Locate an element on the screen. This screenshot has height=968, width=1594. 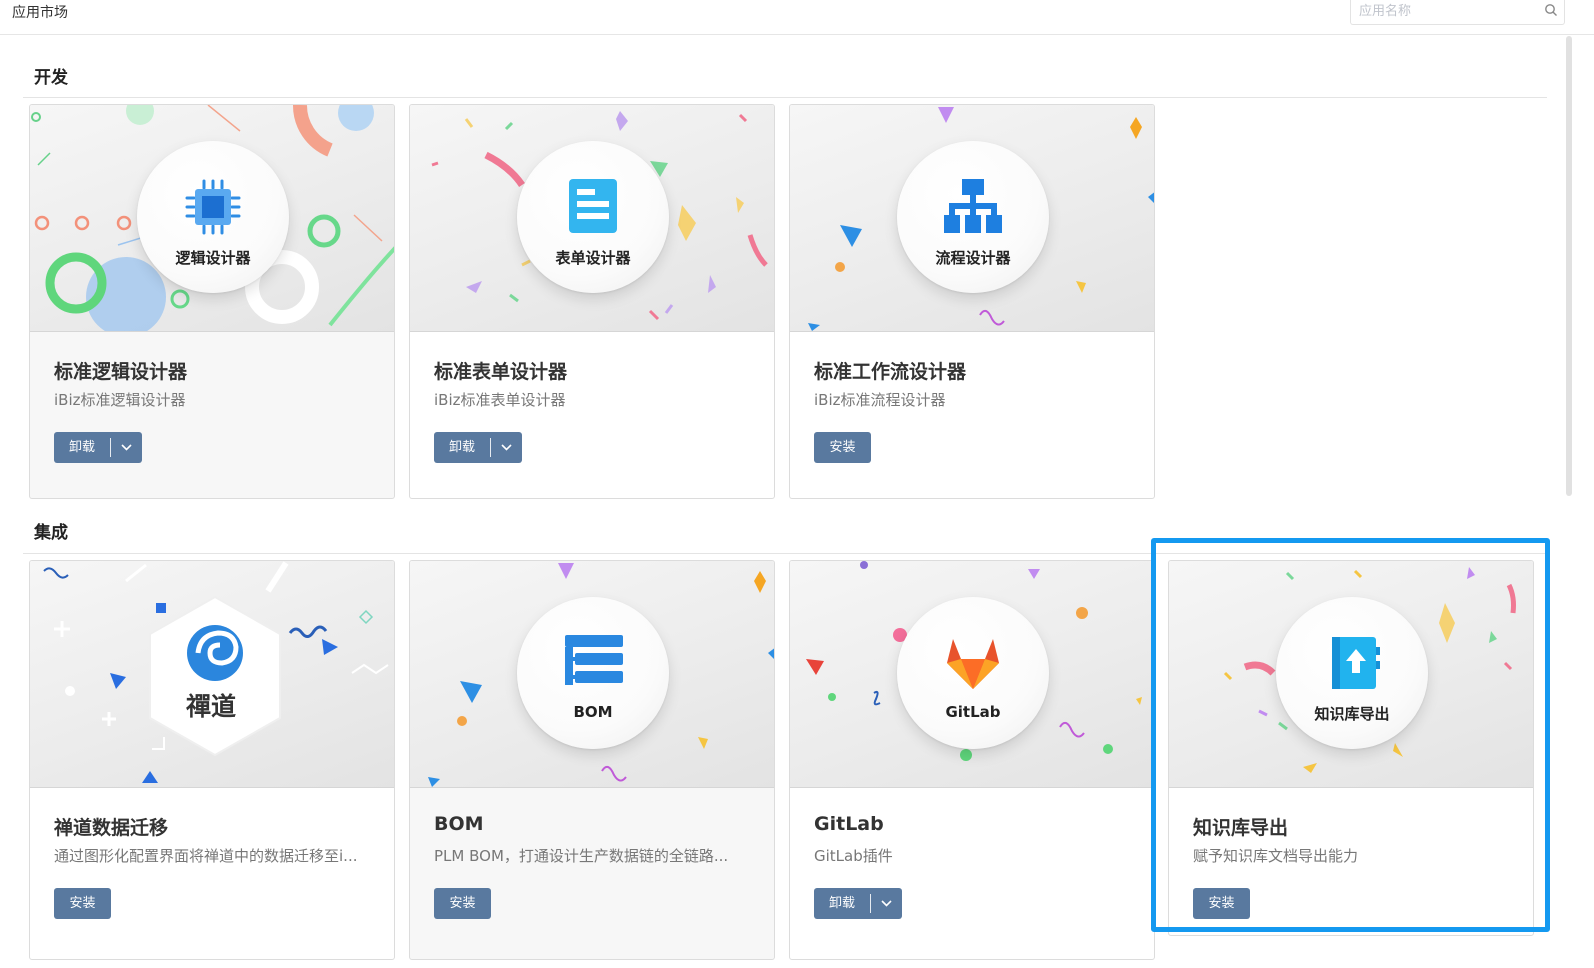
app-name: BOM is located at coordinates (459, 824).